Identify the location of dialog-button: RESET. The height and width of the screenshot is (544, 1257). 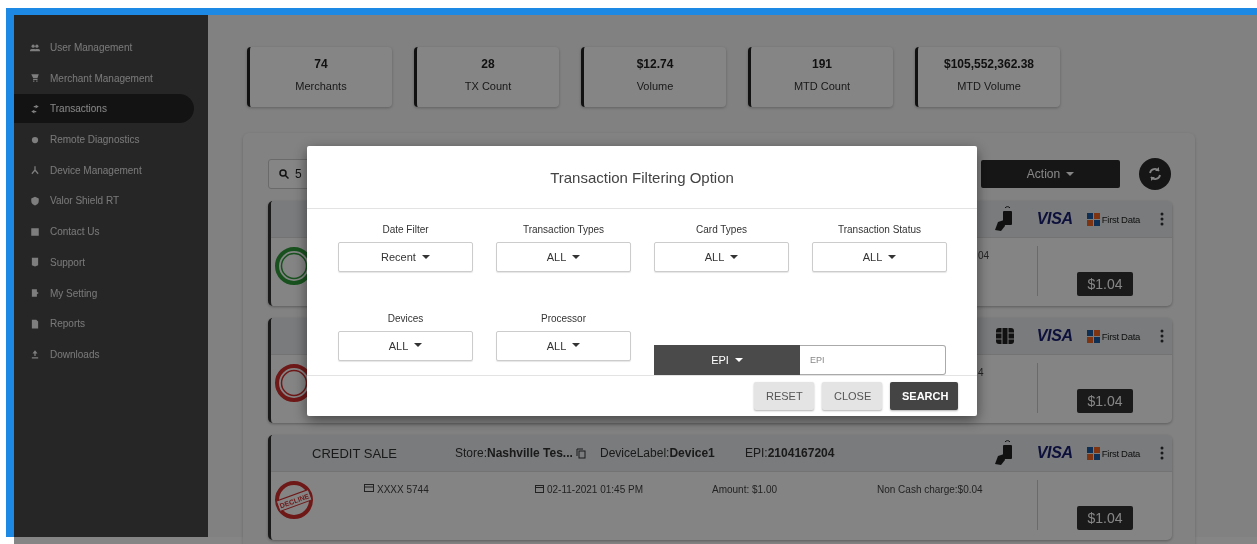
(784, 396).